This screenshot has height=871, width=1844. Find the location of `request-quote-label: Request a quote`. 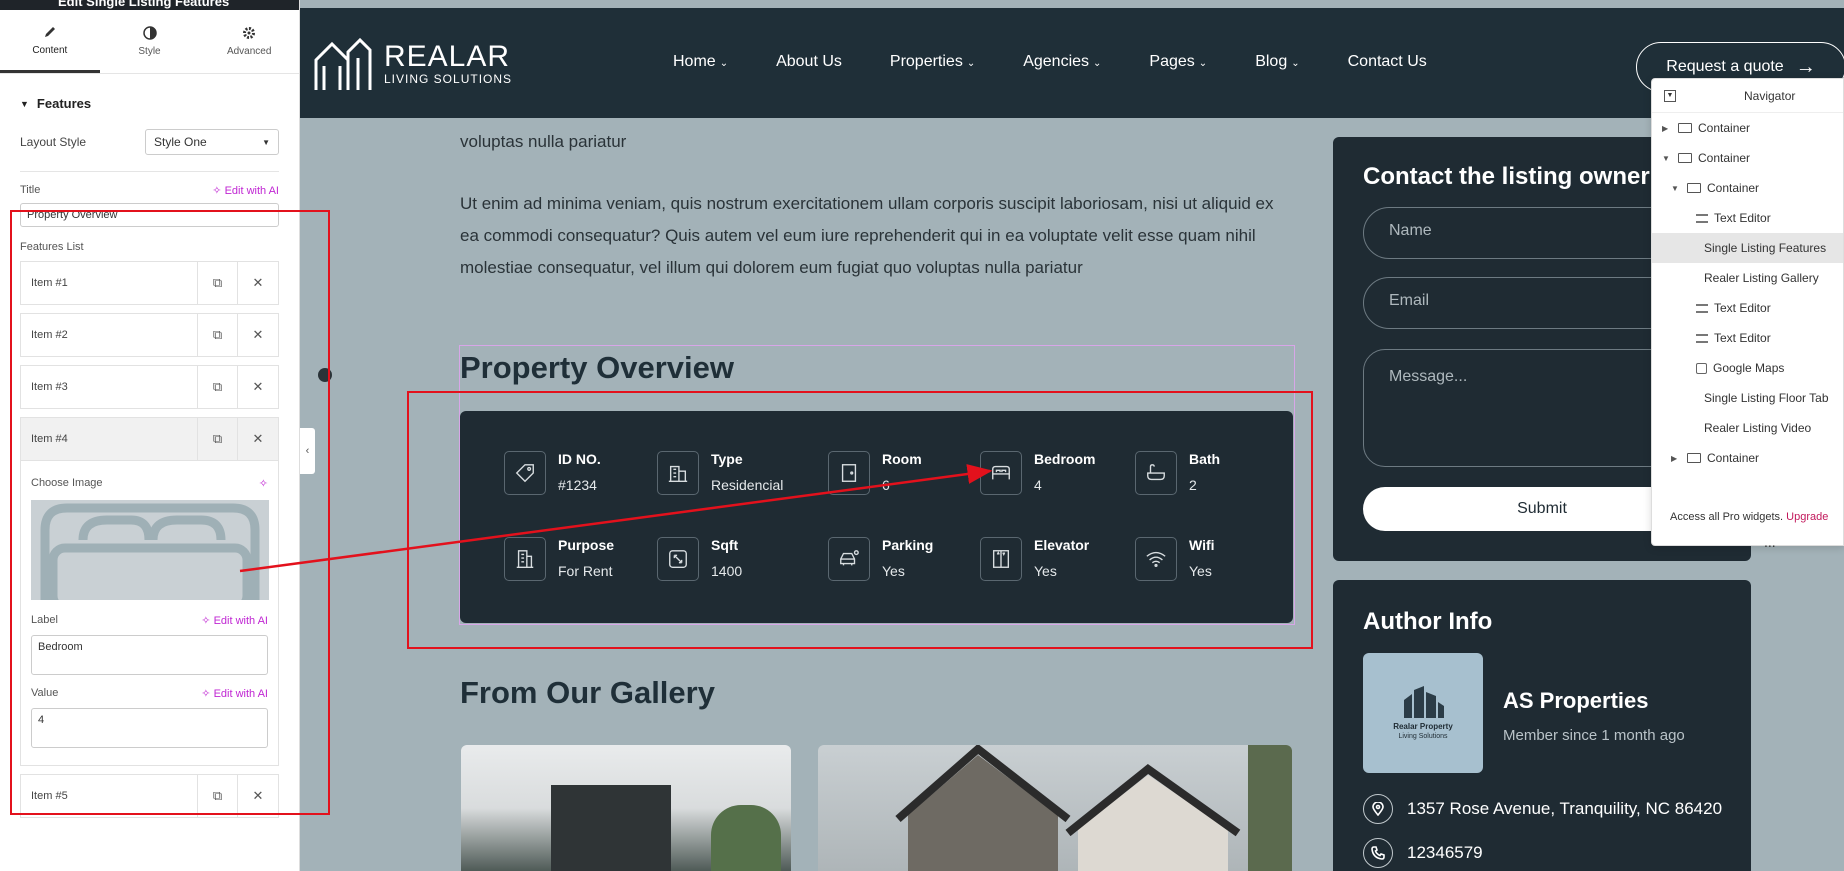

request-quote-label: Request a quote is located at coordinates (1725, 66).